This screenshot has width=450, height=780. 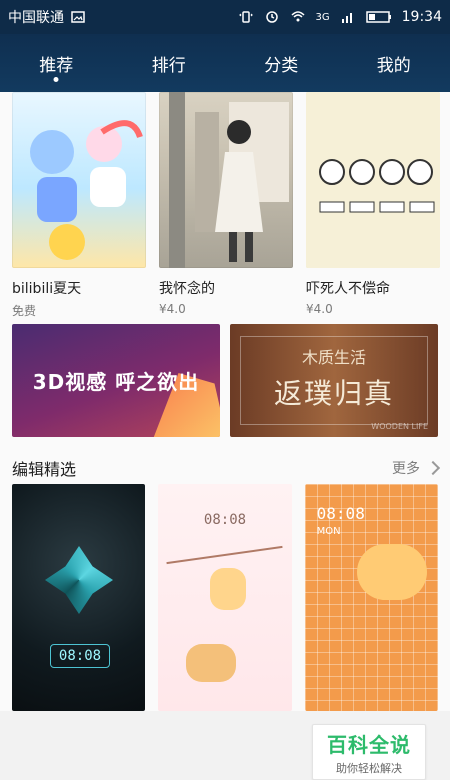 I want to click on tab-category-label: 分类, so click(x=281, y=65).